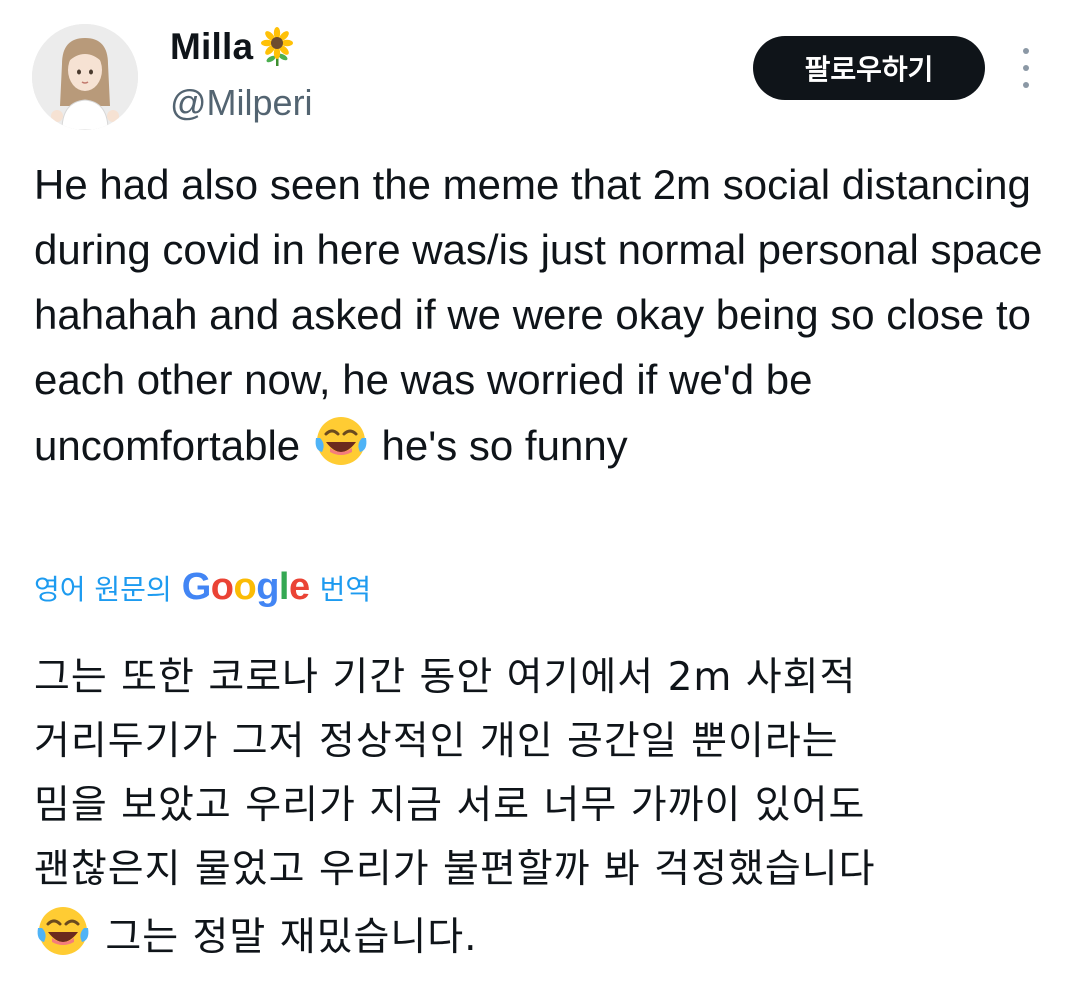  Describe the element at coordinates (212, 46) in the screenshot. I see `author-name-text: Milla` at that location.